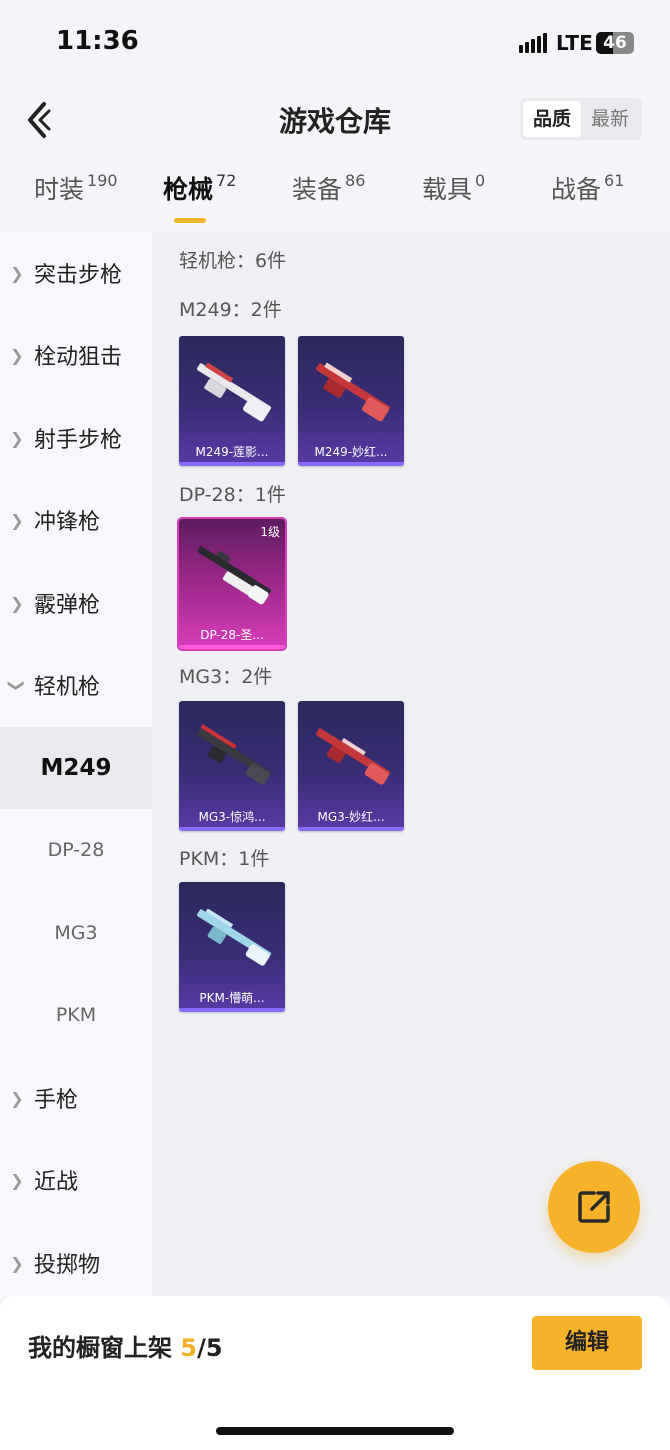 This screenshot has width=670, height=1450. Describe the element at coordinates (574, 43) in the screenshot. I see `network-type: LTE` at that location.